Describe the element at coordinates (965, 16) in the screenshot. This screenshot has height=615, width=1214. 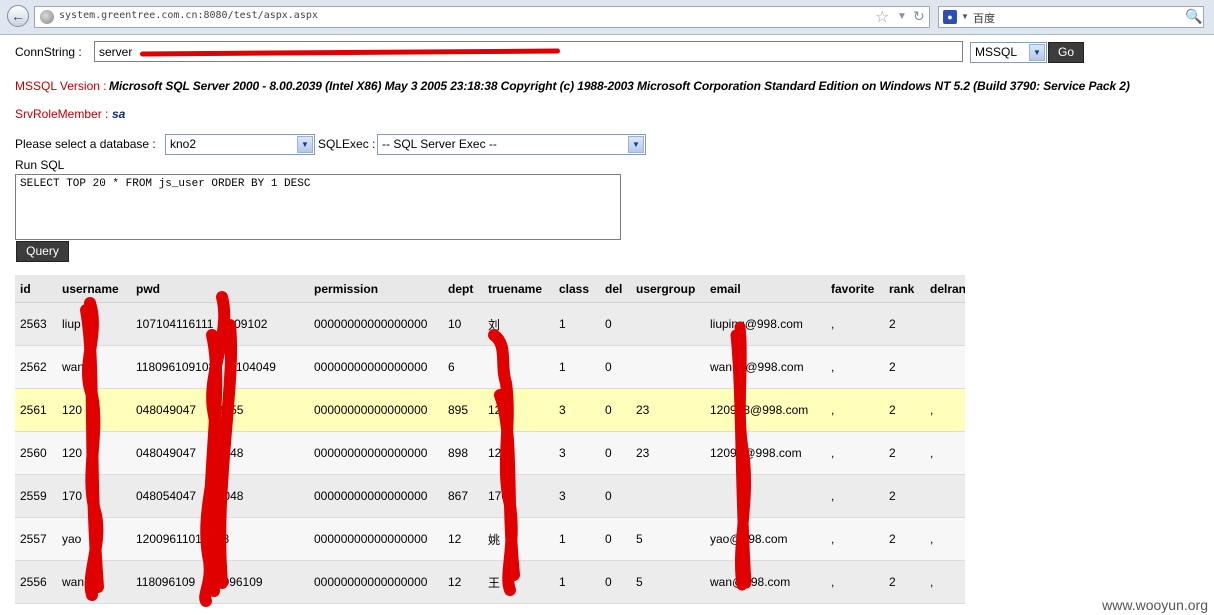
I see `engine-dropdown-icon: ▼` at that location.